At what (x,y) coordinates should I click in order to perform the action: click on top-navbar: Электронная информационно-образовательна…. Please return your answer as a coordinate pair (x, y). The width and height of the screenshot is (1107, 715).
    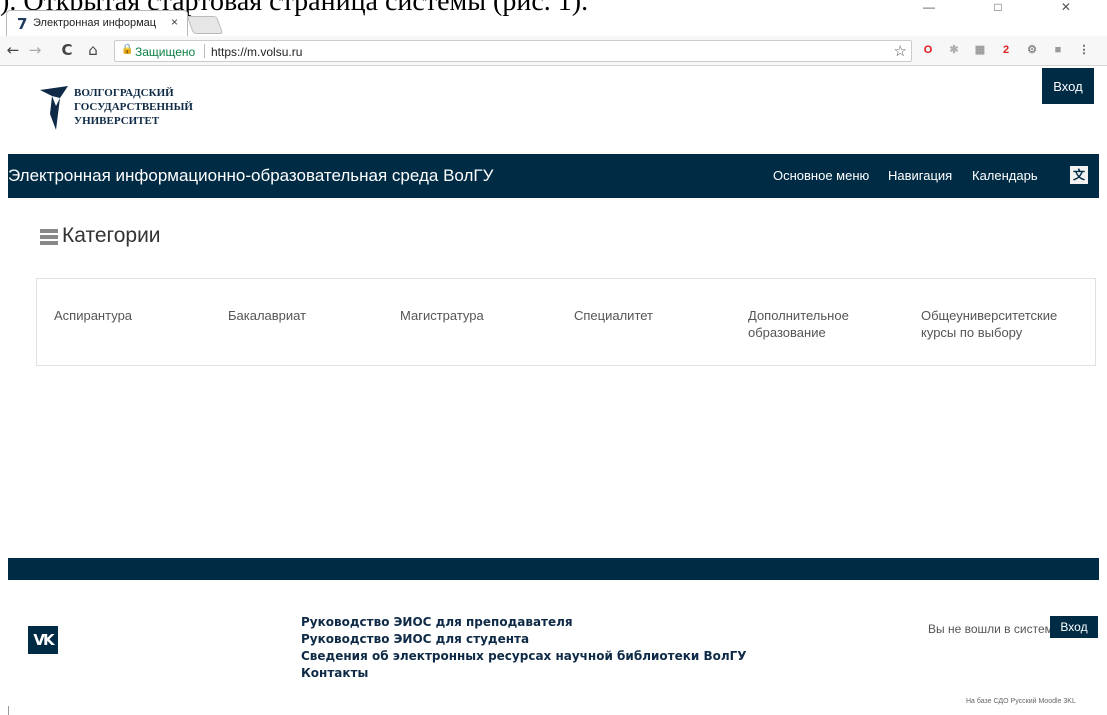
    Looking at the image, I should click on (553, 177).